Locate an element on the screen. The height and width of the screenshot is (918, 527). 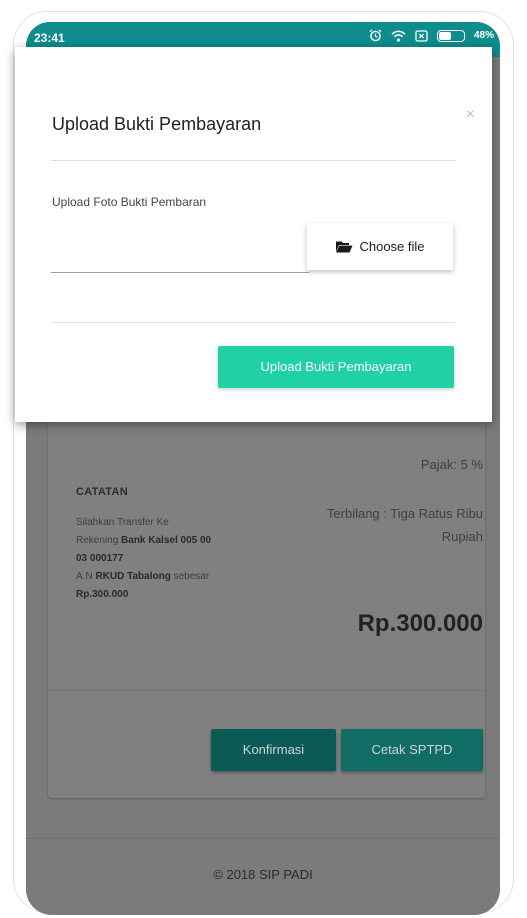
terbilang-text: Terbilang : Tiga Ratus Ribu Rupiah is located at coordinates (404, 525).